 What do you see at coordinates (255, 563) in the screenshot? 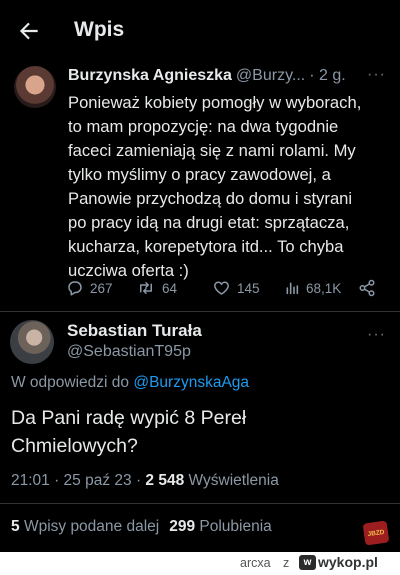
I see `uploader-name: arcxa` at bounding box center [255, 563].